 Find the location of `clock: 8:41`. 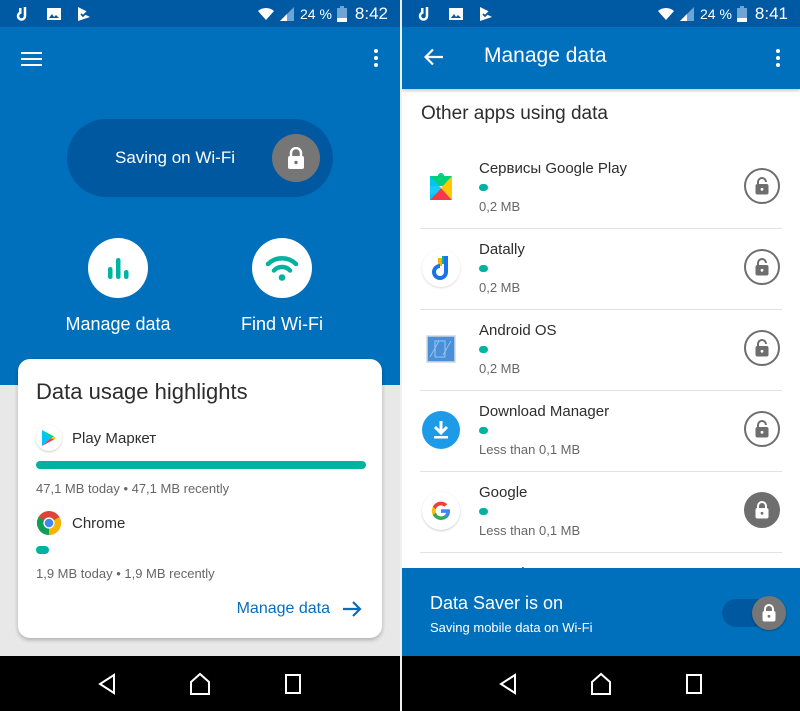

clock: 8:41 is located at coordinates (771, 13).